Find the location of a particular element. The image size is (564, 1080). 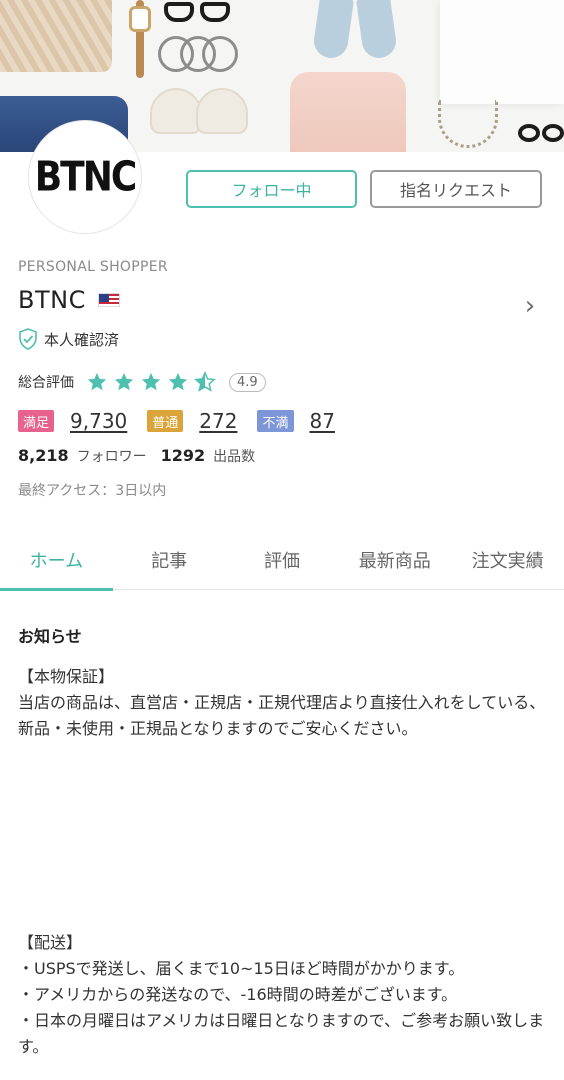

rating-score: 4.9 is located at coordinates (247, 382).